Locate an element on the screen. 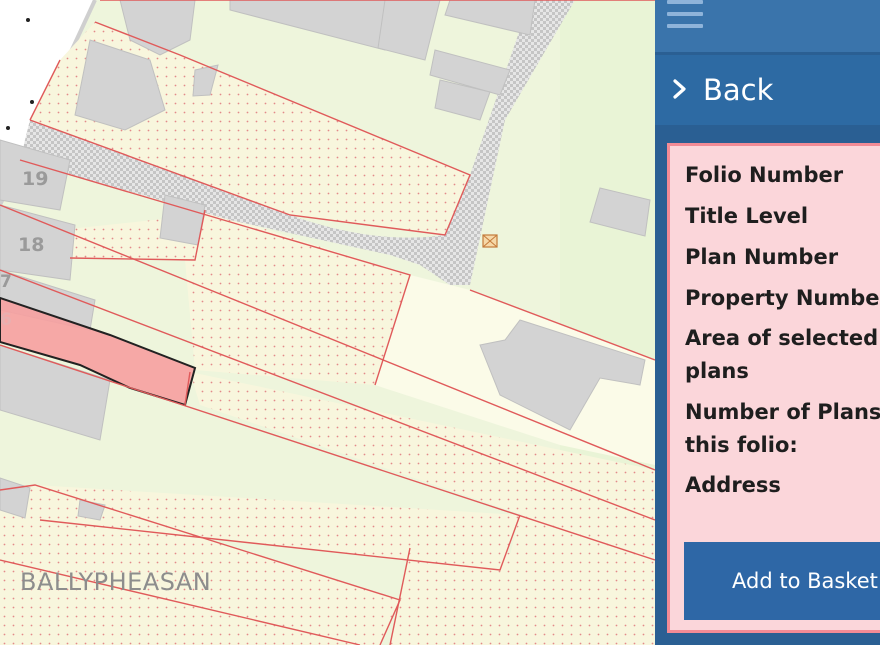 This screenshot has width=880, height=645. panel-header is located at coordinates (767, 26).